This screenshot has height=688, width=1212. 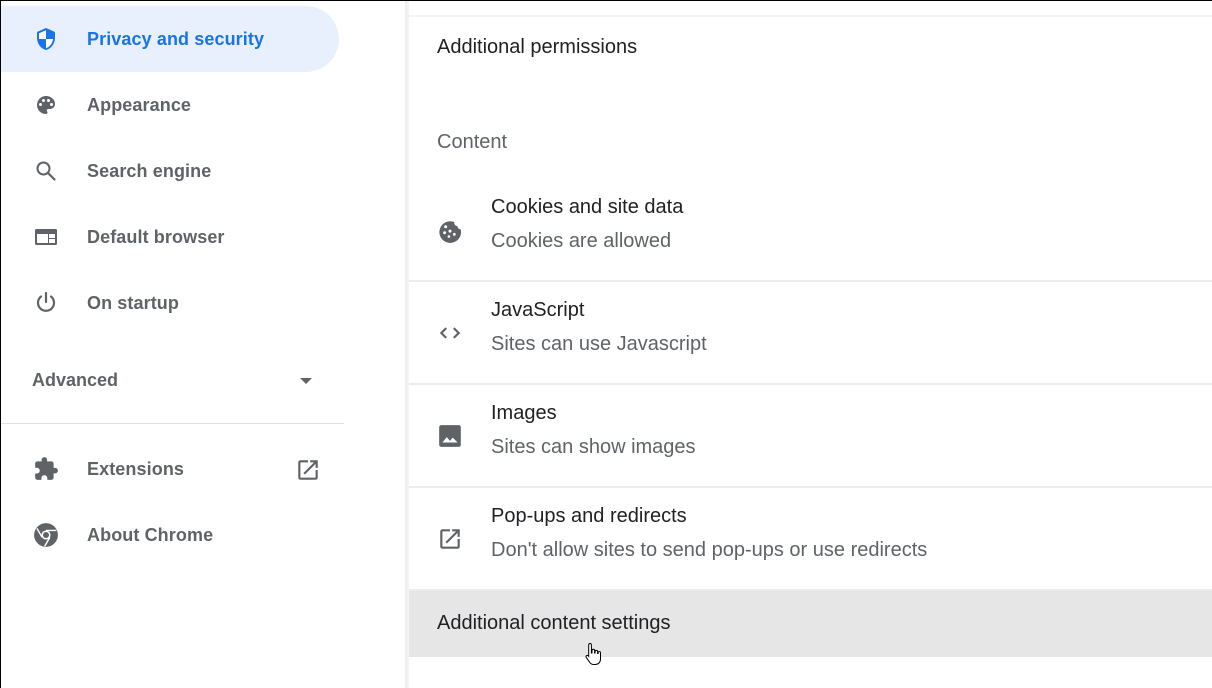 I want to click on shield-icon, so click(x=46, y=39).